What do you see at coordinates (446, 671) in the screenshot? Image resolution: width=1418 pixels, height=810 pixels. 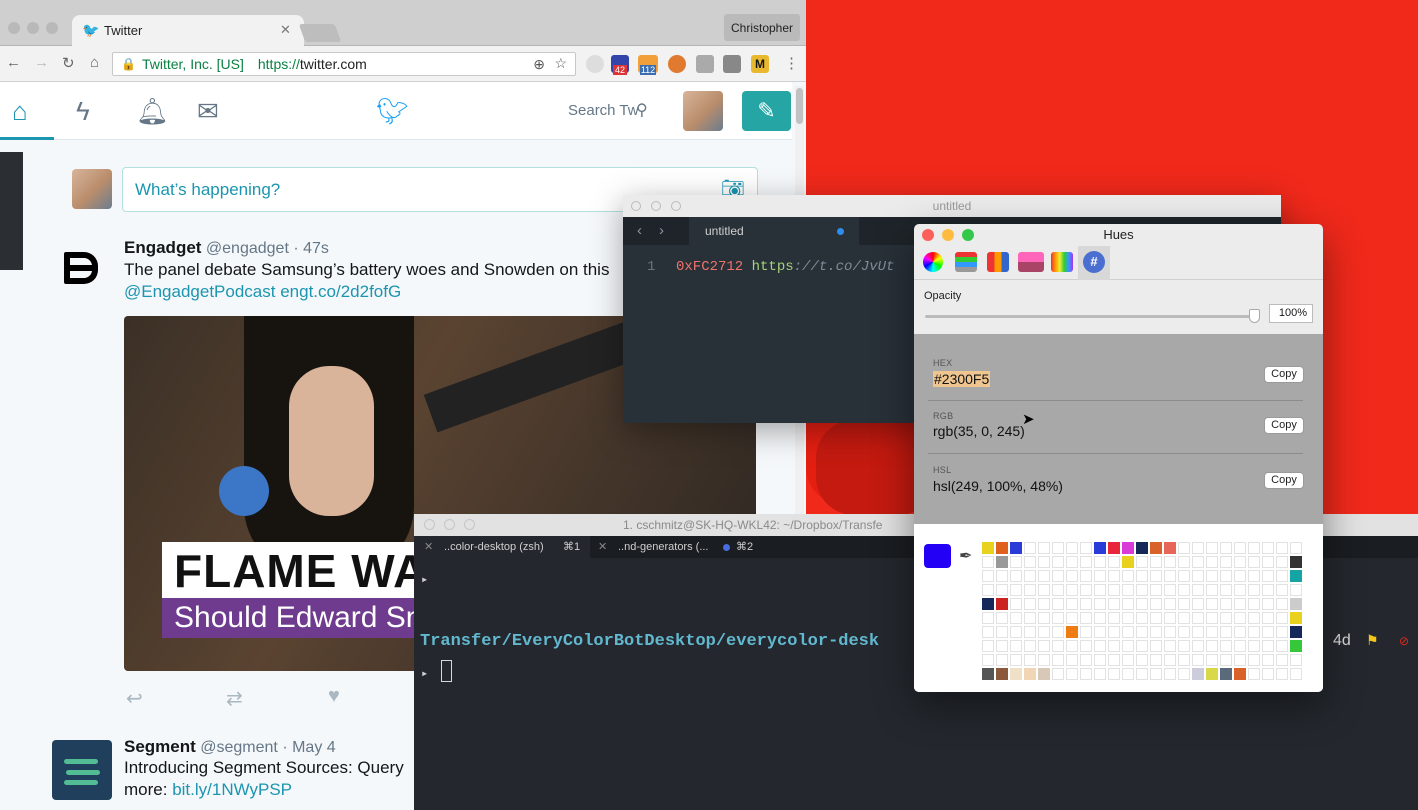 I see `terminal-cursor` at bounding box center [446, 671].